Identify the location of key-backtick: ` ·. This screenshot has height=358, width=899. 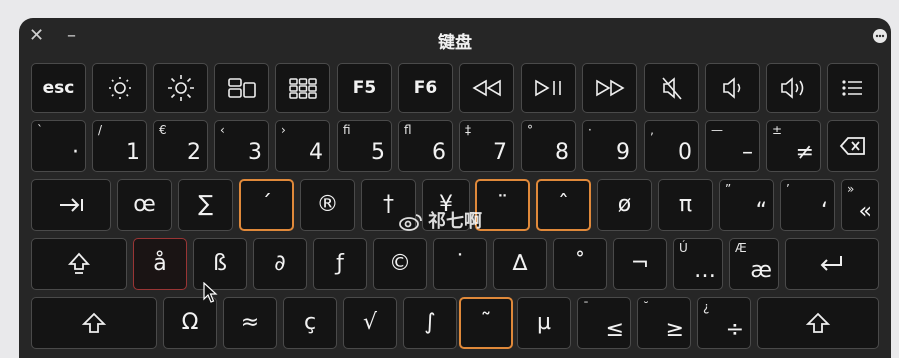
(58, 146).